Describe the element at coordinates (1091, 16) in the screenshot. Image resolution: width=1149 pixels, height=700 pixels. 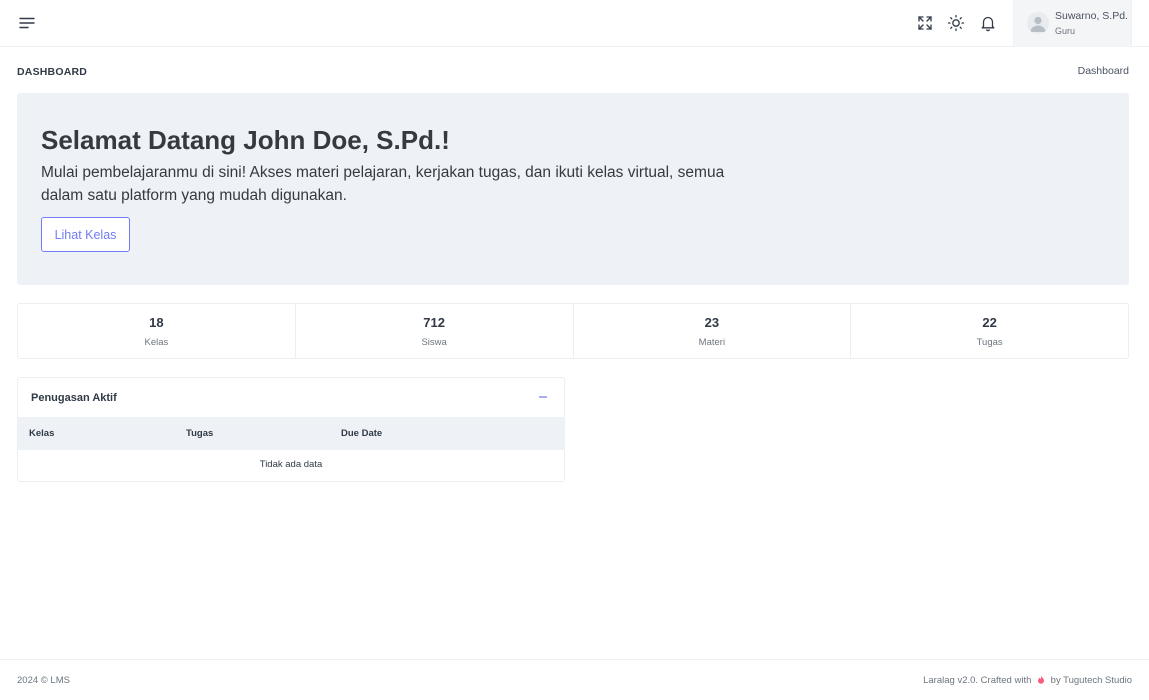
I see `user-name: Suwarno, S.Pd.` at that location.